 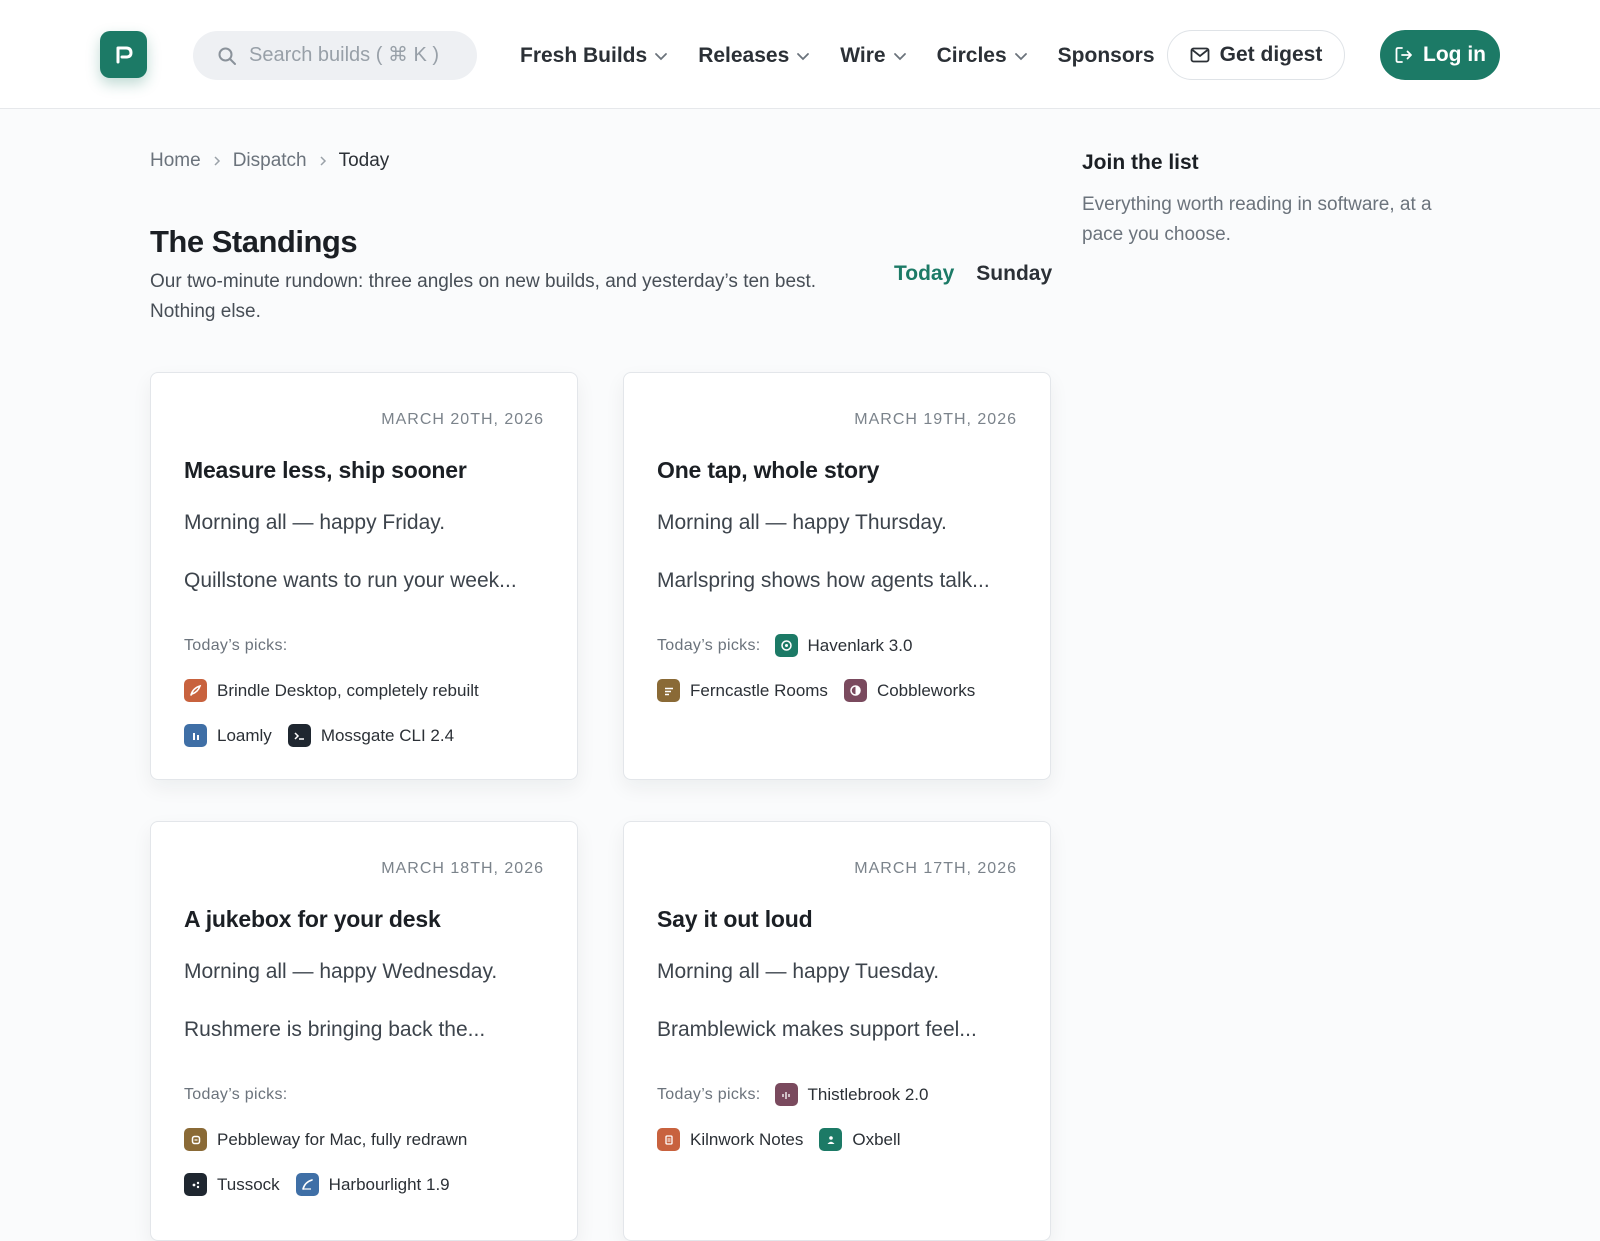 I want to click on get-digest-label: Get digest, so click(x=1271, y=54).